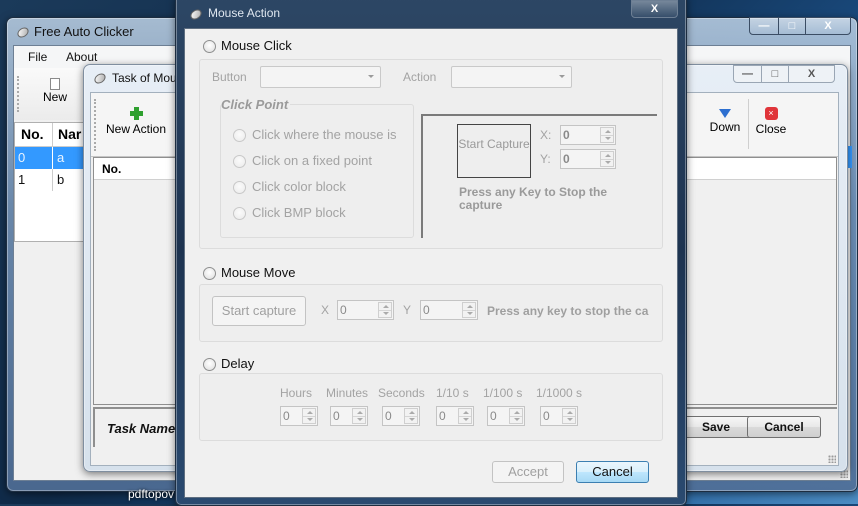  What do you see at coordinates (296, 393) in the screenshot?
I see `delay-hours-label: Hours` at bounding box center [296, 393].